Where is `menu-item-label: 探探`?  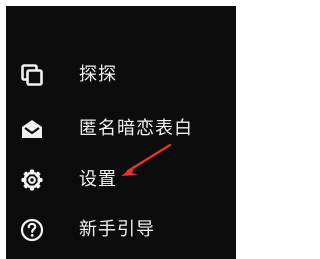 menu-item-label: 探探 is located at coordinates (98, 74).